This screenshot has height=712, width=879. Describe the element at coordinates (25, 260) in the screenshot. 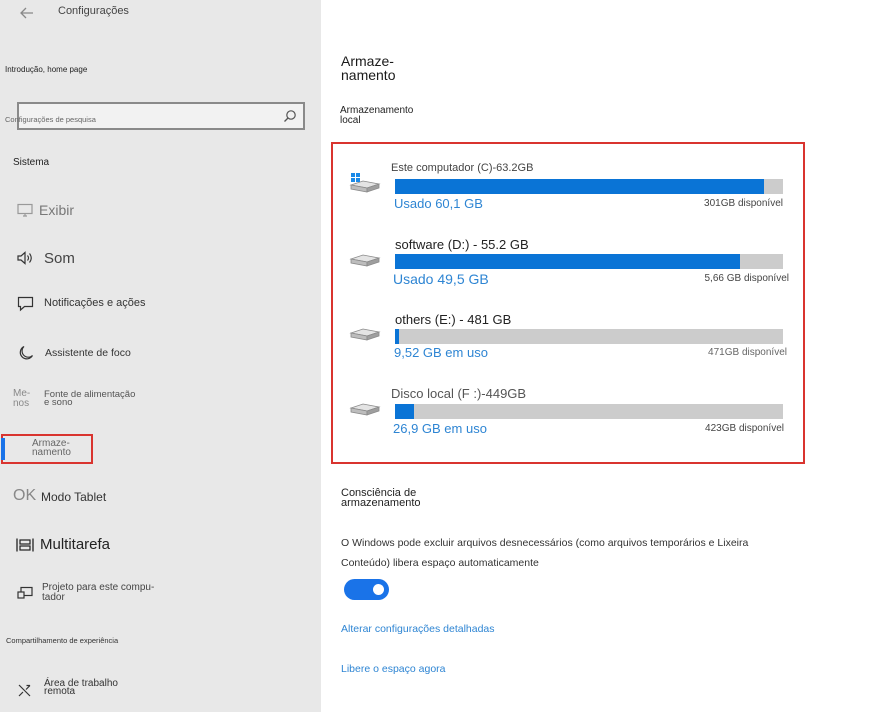

I see `speaker-icon` at that location.